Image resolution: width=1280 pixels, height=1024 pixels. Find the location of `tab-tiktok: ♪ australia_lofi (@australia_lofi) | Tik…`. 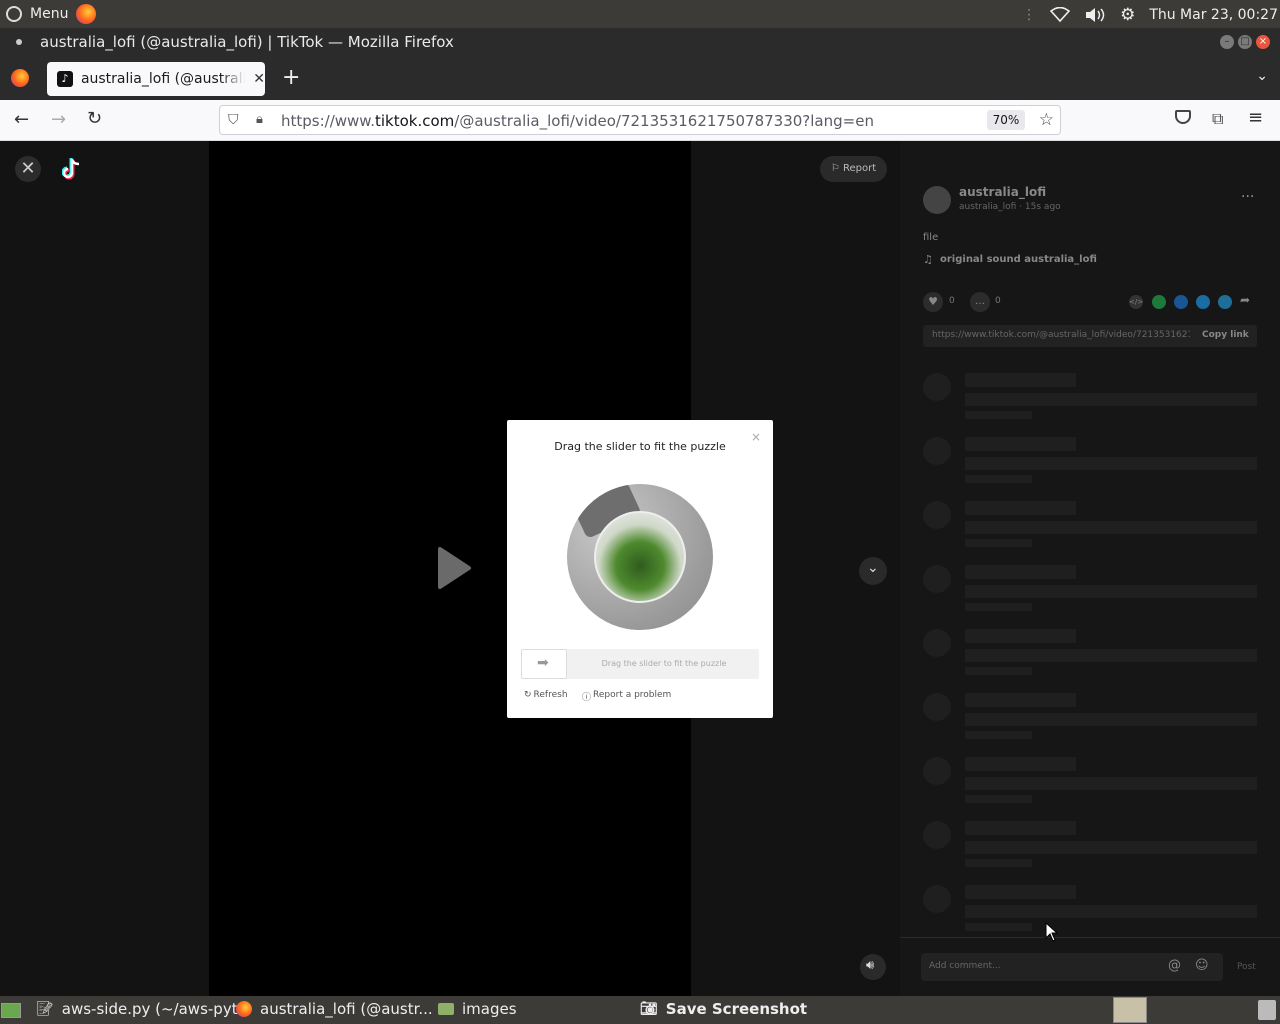

tab-tiktok: ♪ australia_lofi (@australia_lofi) | Tik… is located at coordinates (156, 79).